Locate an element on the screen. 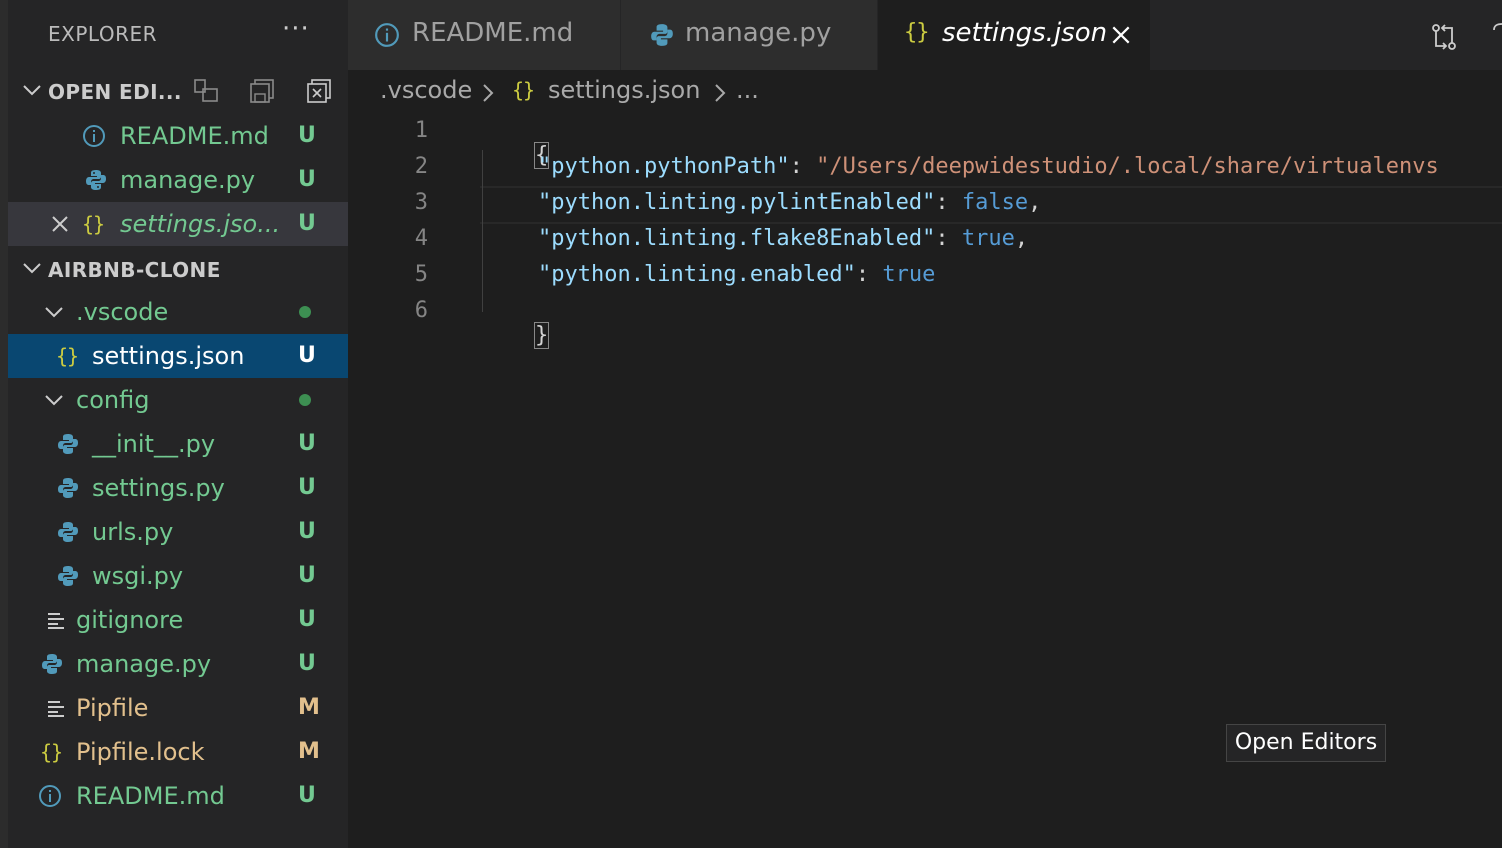 The width and height of the screenshot is (1502, 848). project-folder-header: AIRBNB-CLONE is located at coordinates (178, 270).